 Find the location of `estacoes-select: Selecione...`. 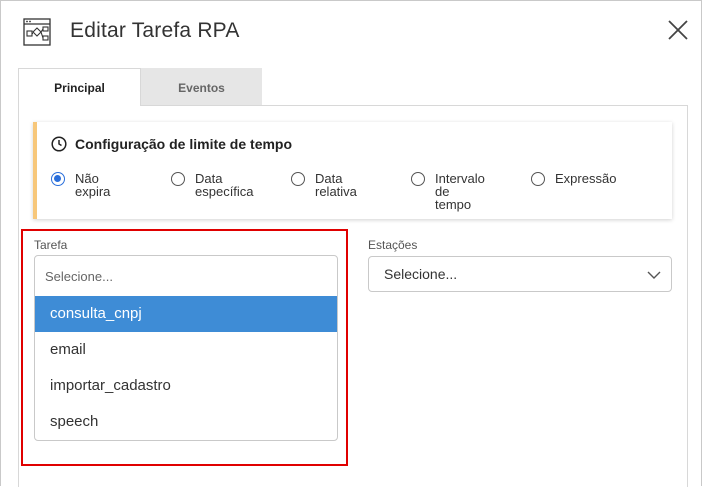

estacoes-select: Selecione... is located at coordinates (520, 274).